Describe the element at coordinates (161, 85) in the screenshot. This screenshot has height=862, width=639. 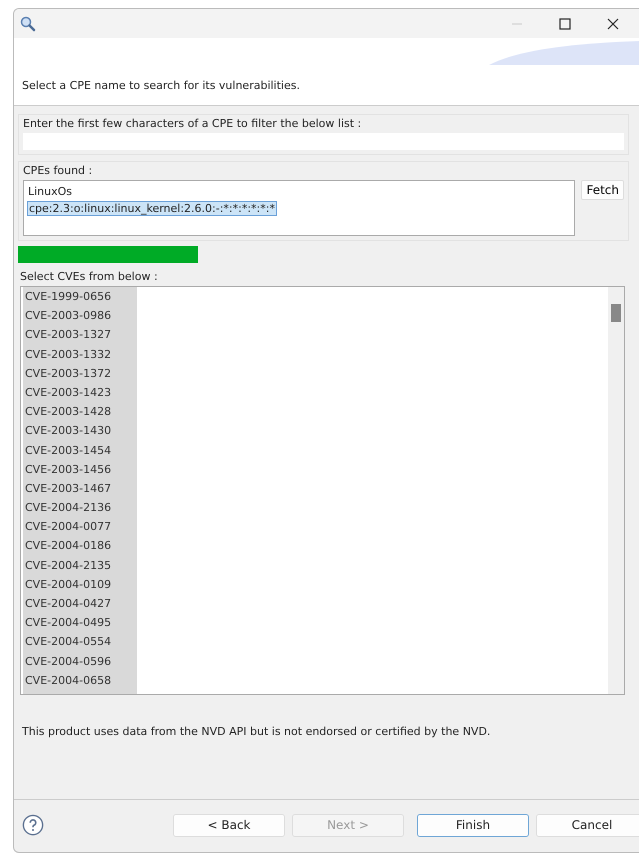
I see `header-message: Select a CPE name to search for its vulnerabilities.` at that location.